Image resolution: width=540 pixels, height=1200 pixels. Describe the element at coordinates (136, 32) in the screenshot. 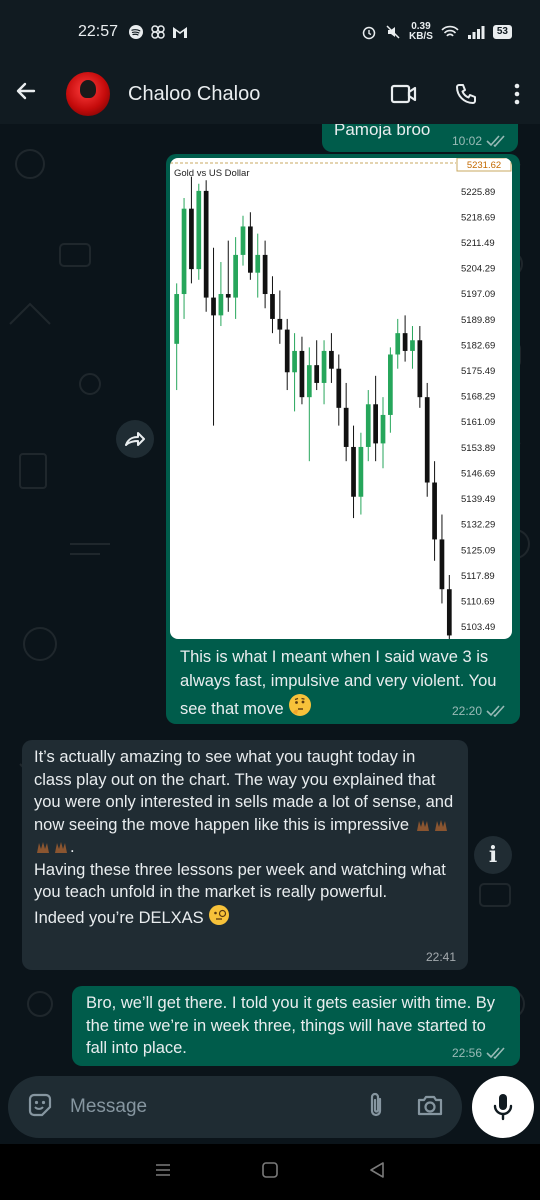

I see `spotify-icon` at that location.